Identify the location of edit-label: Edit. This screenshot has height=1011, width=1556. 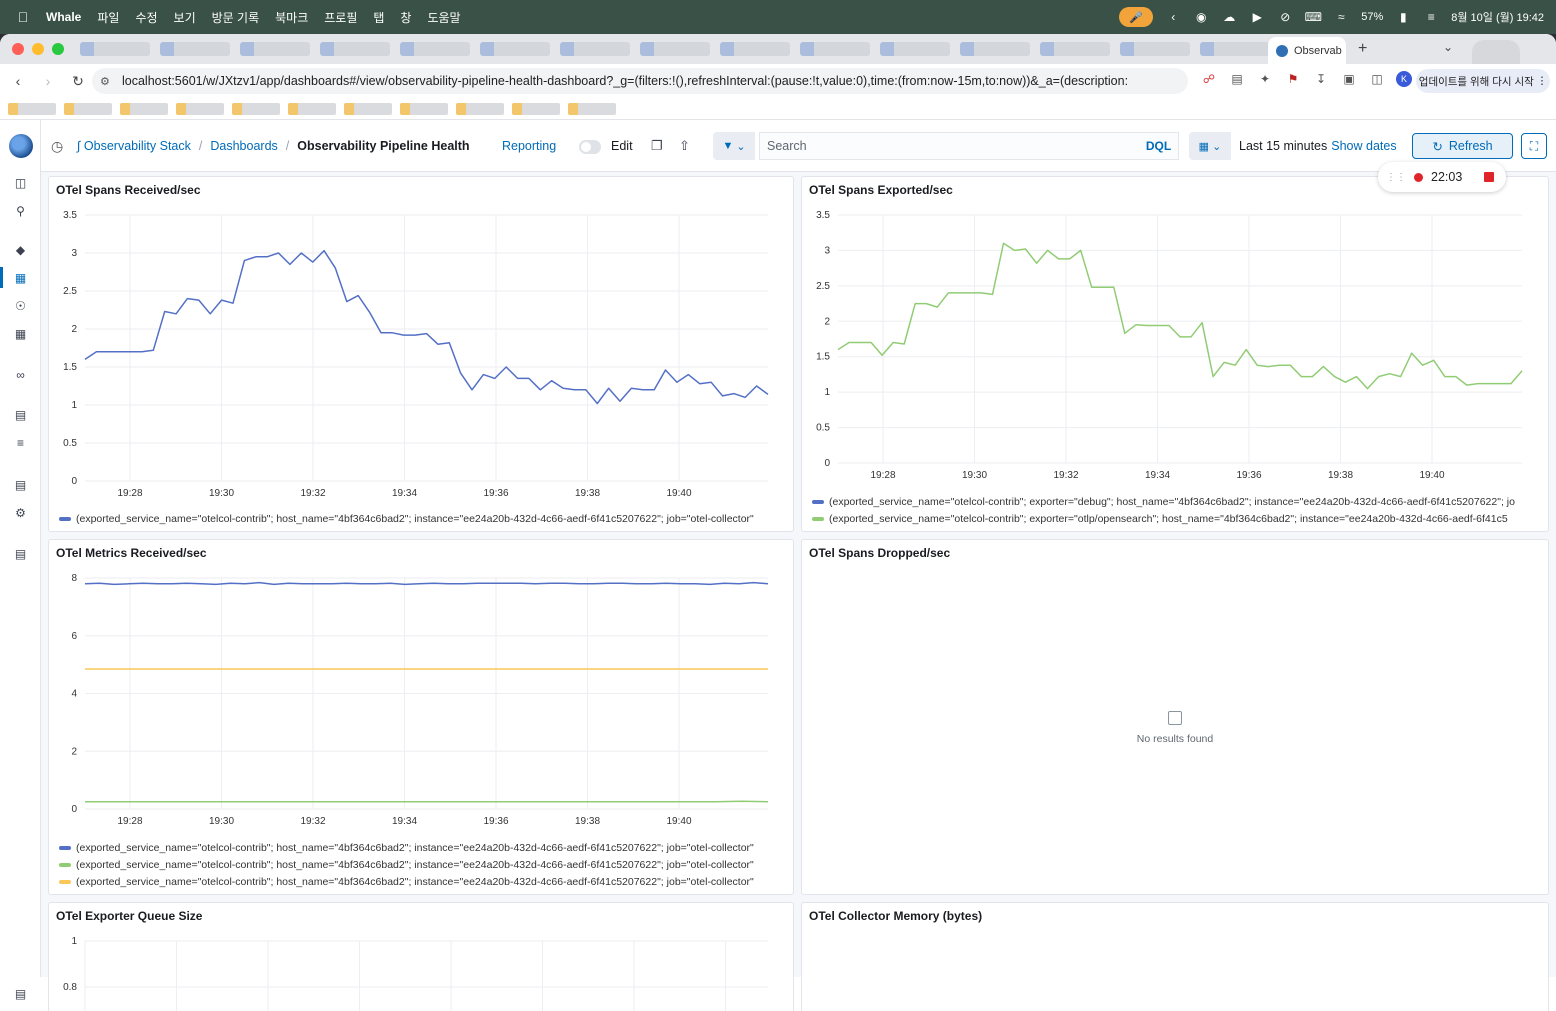
(622, 146).